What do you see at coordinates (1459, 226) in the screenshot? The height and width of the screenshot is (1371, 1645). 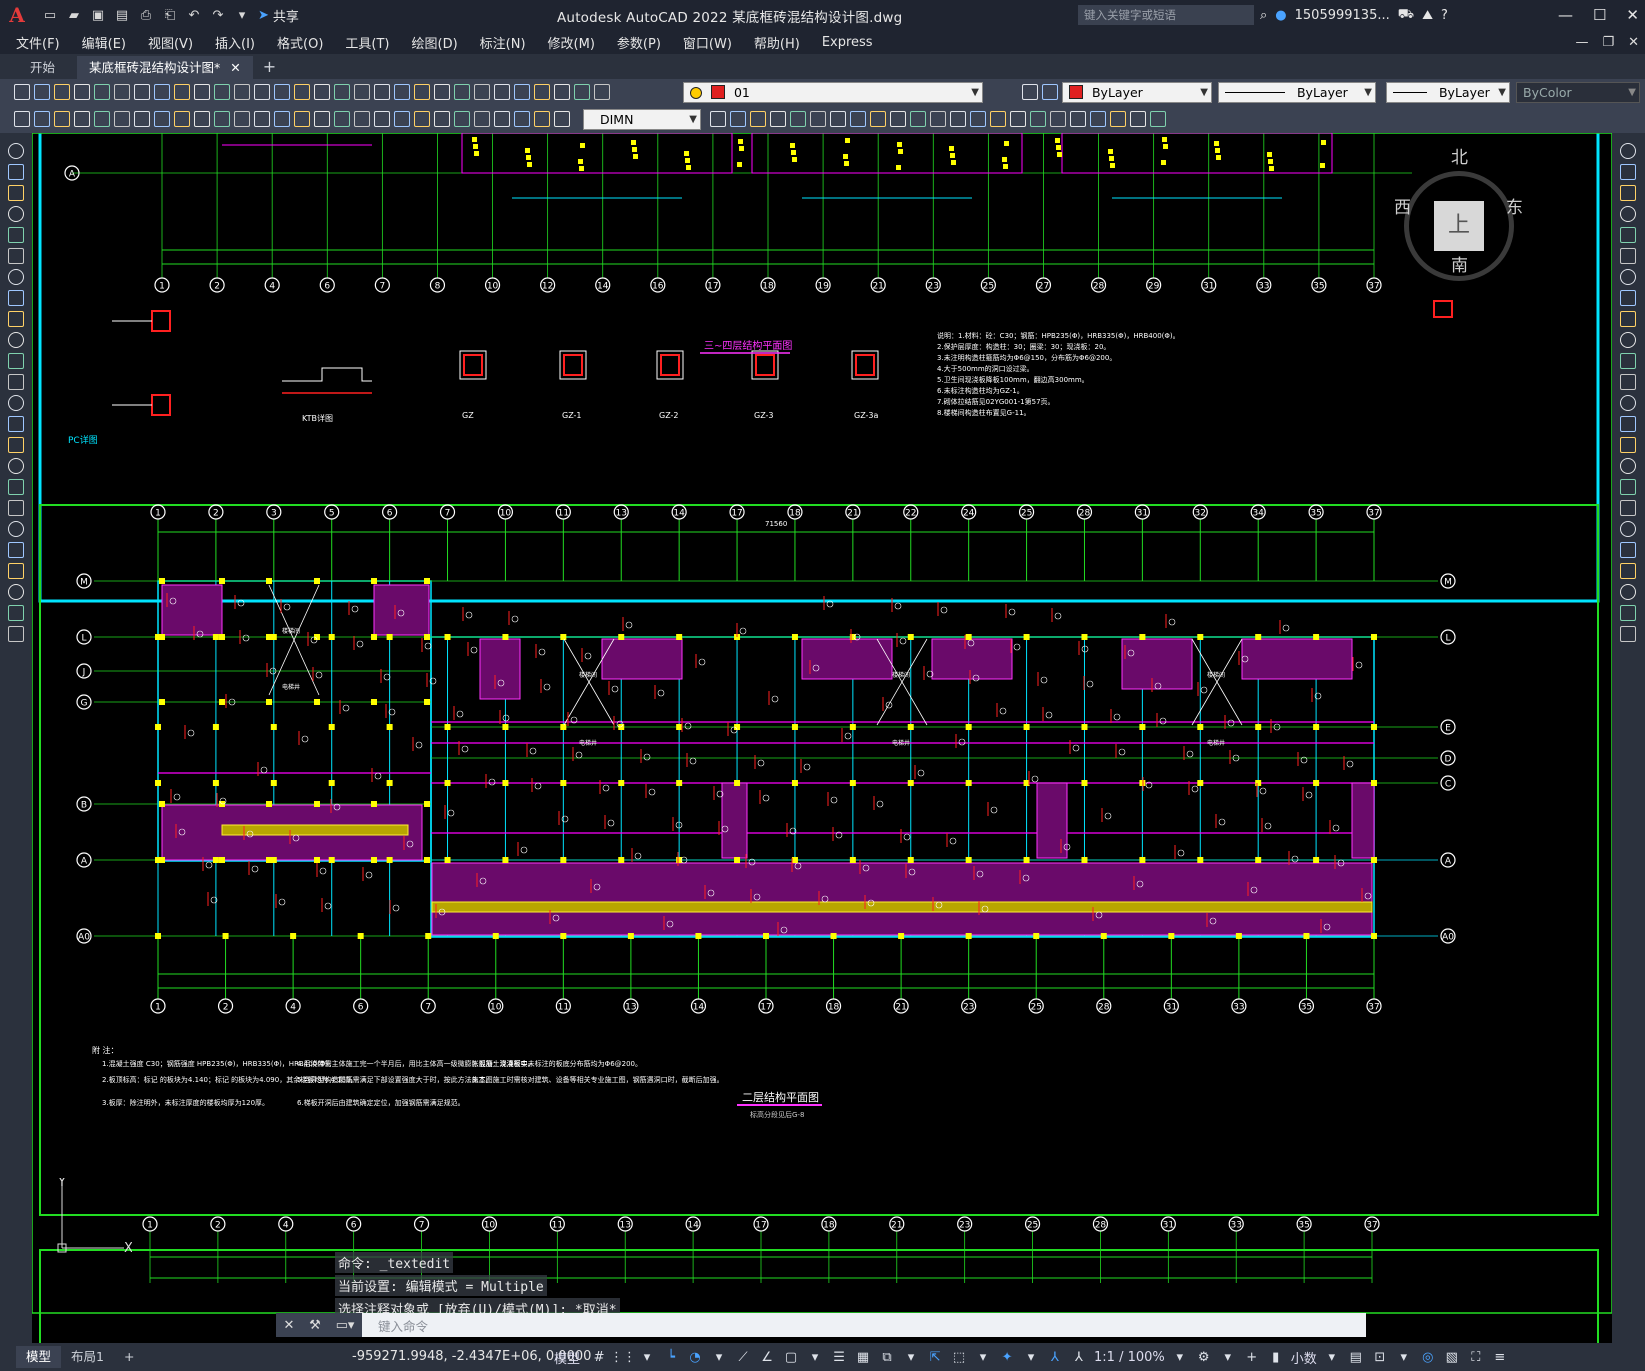 I see `viewcube-top-face: 上` at bounding box center [1459, 226].